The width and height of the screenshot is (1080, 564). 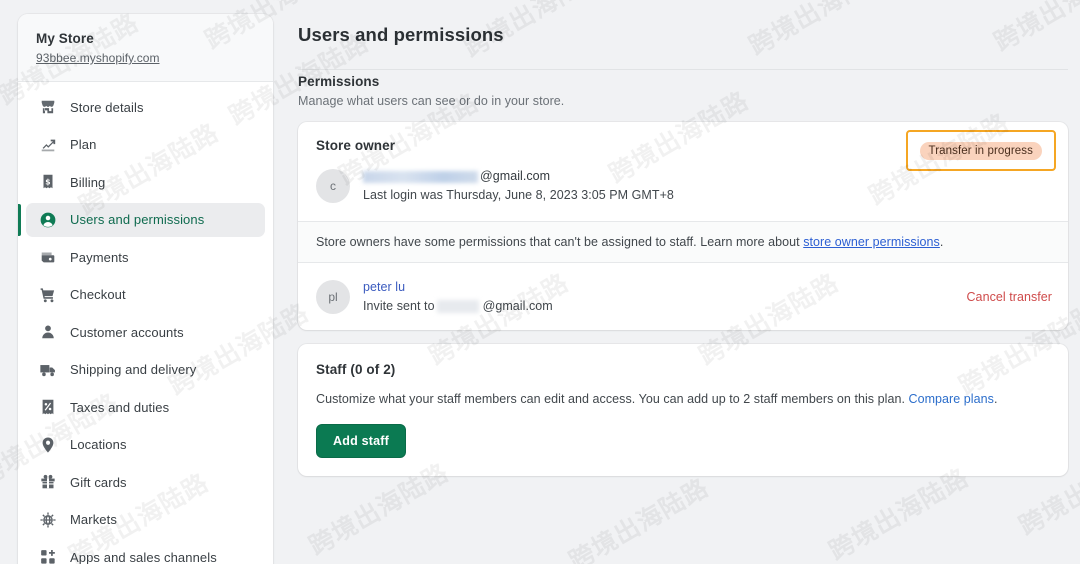 I want to click on sidebar-item-label: Payments, so click(x=99, y=257).